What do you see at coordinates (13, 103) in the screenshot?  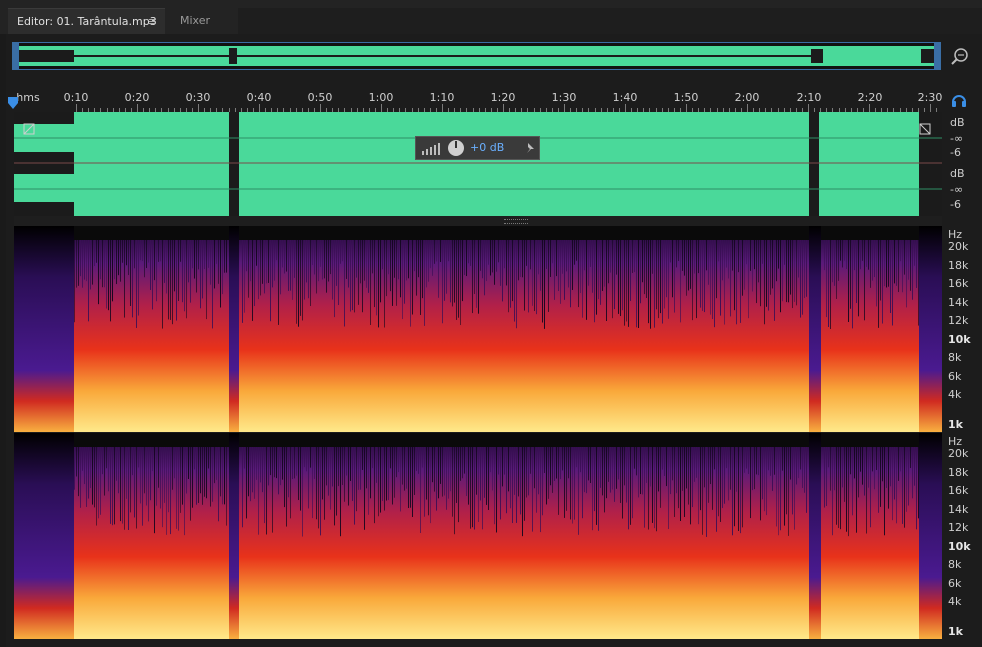 I see `playhead-marker` at bounding box center [13, 103].